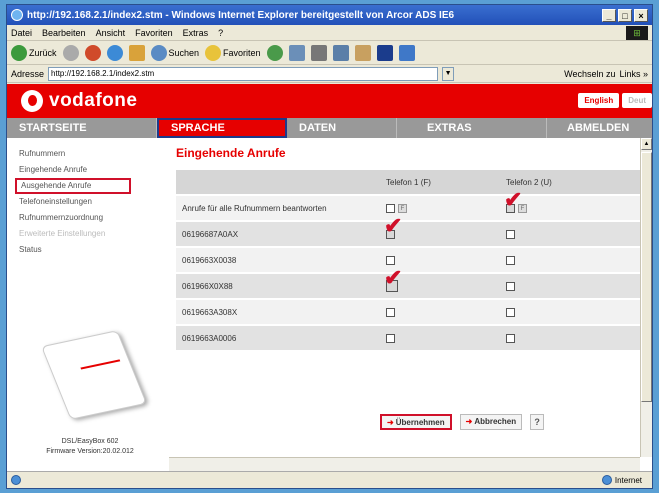 The image size is (659, 493). What do you see at coordinates (329, 101) in the screenshot?
I see `vodafone-header: vodafone English Deut` at bounding box center [329, 101].